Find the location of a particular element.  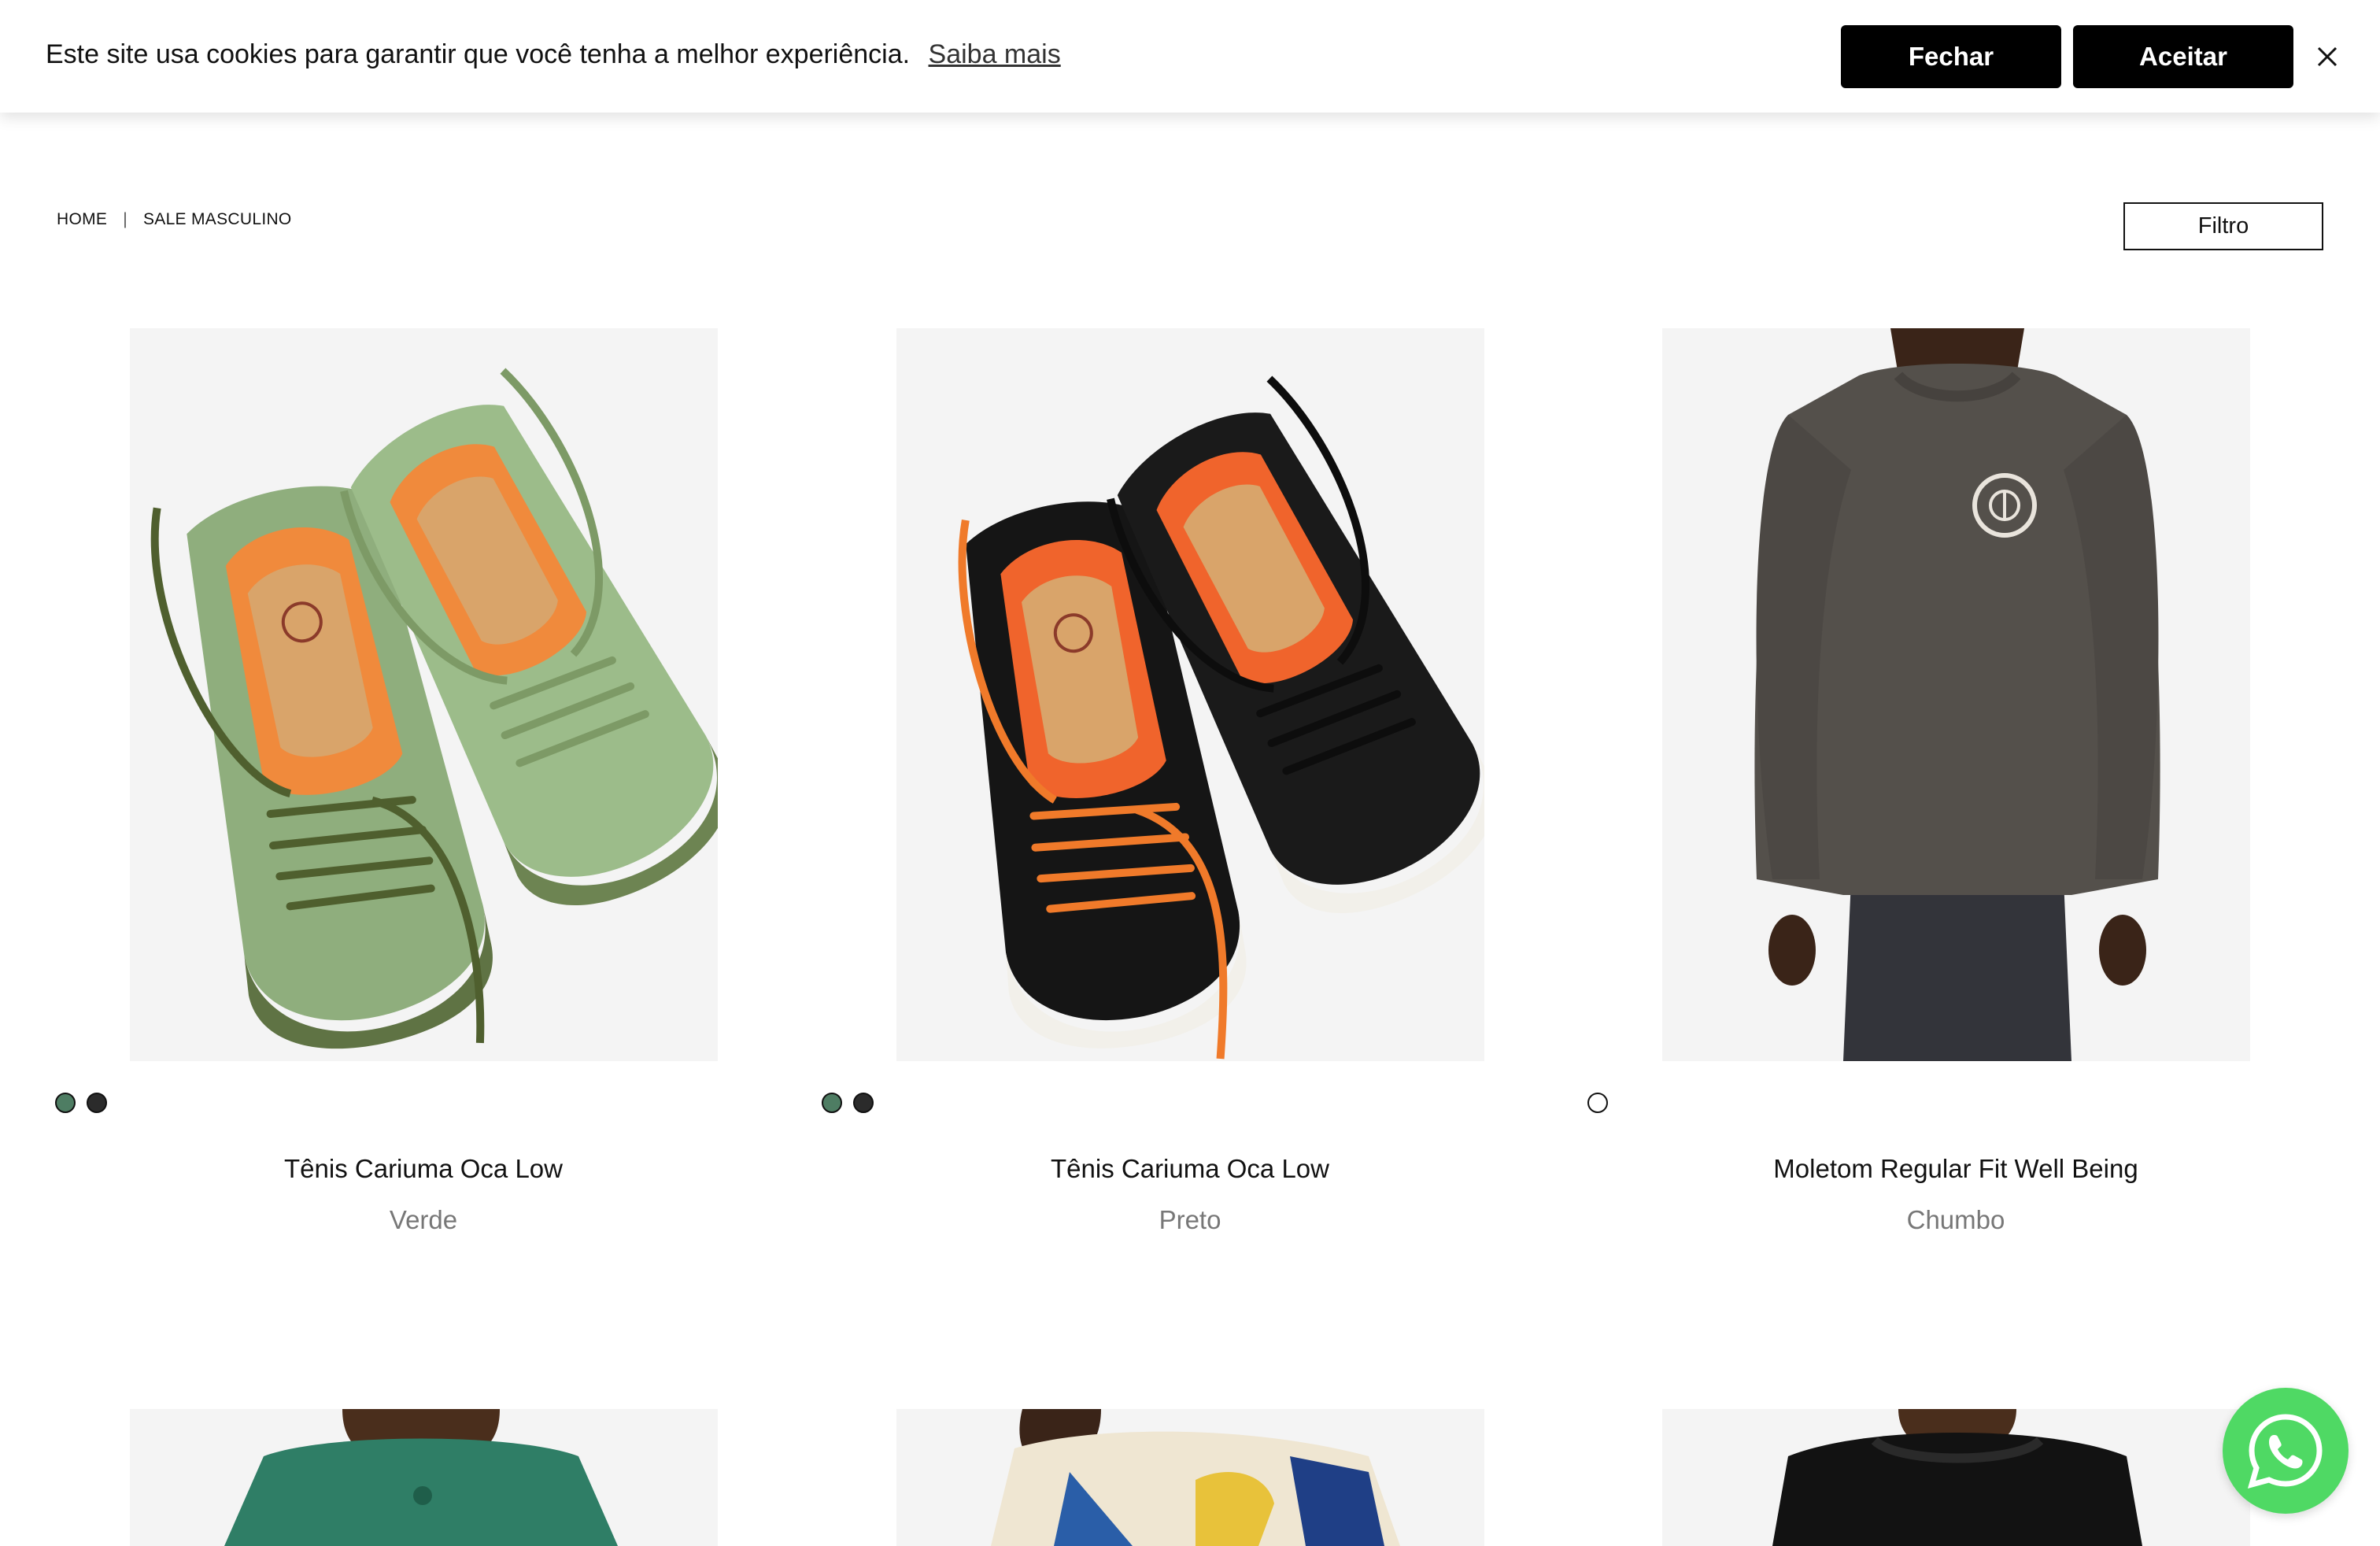

whatsapp-icon is located at coordinates (2285, 1451).